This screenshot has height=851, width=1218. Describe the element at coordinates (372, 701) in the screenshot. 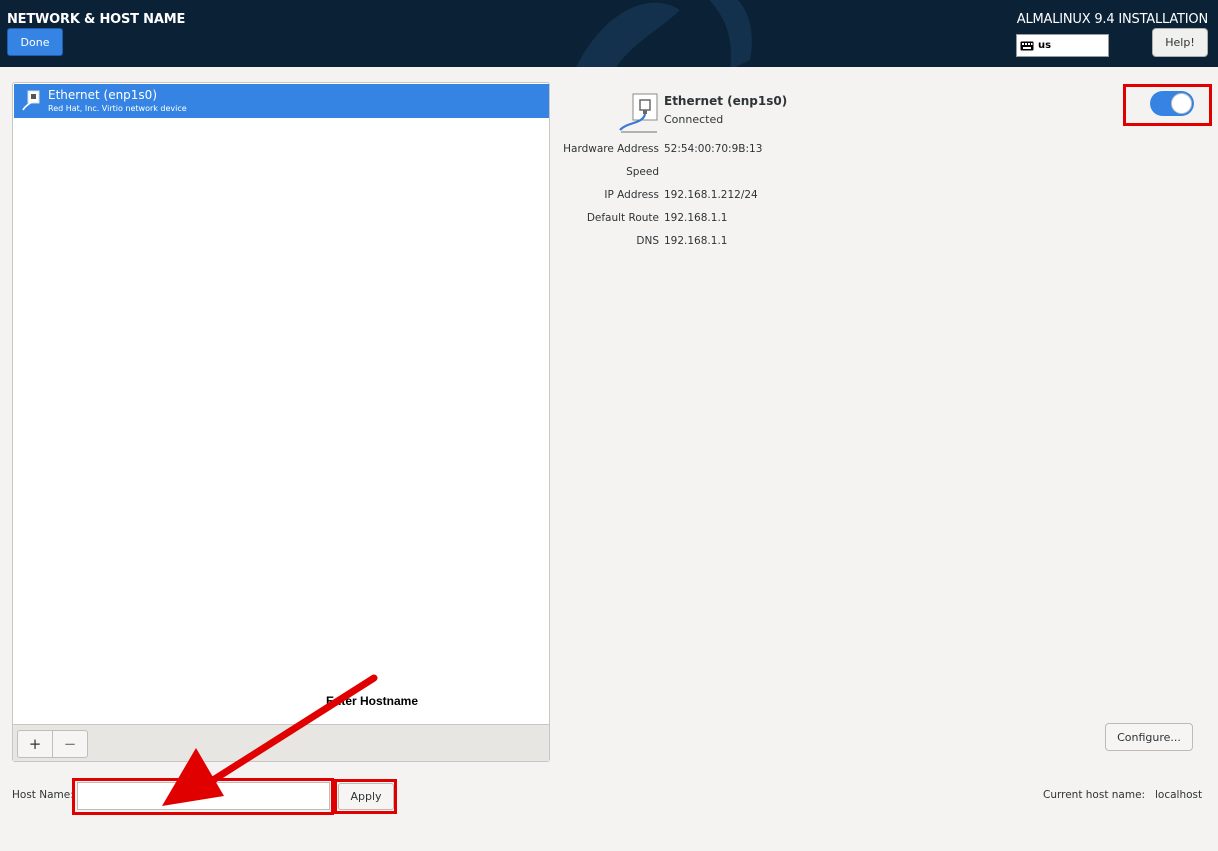

I see `annotation-label: Enter Hostname` at that location.